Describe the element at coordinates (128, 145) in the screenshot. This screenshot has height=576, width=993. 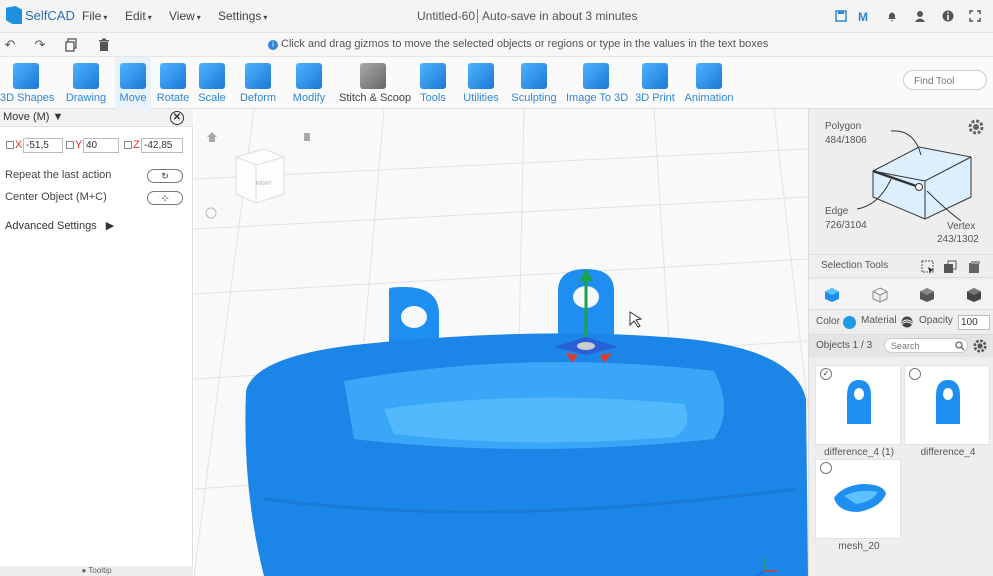
I see `z-checkbox` at that location.